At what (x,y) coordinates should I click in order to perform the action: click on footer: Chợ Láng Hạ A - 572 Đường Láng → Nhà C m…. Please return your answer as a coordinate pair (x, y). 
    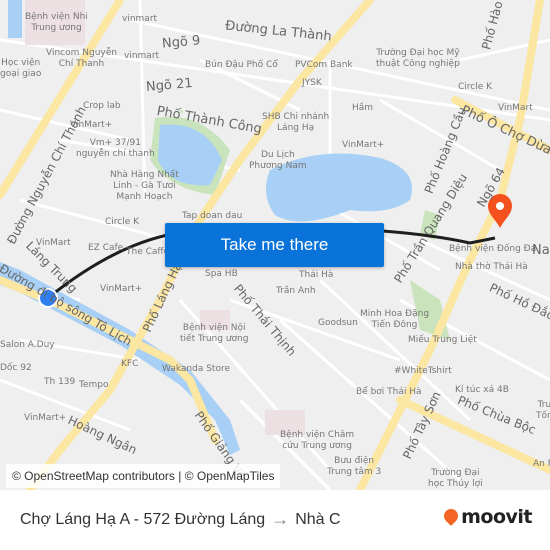
    Looking at the image, I should click on (275, 520).